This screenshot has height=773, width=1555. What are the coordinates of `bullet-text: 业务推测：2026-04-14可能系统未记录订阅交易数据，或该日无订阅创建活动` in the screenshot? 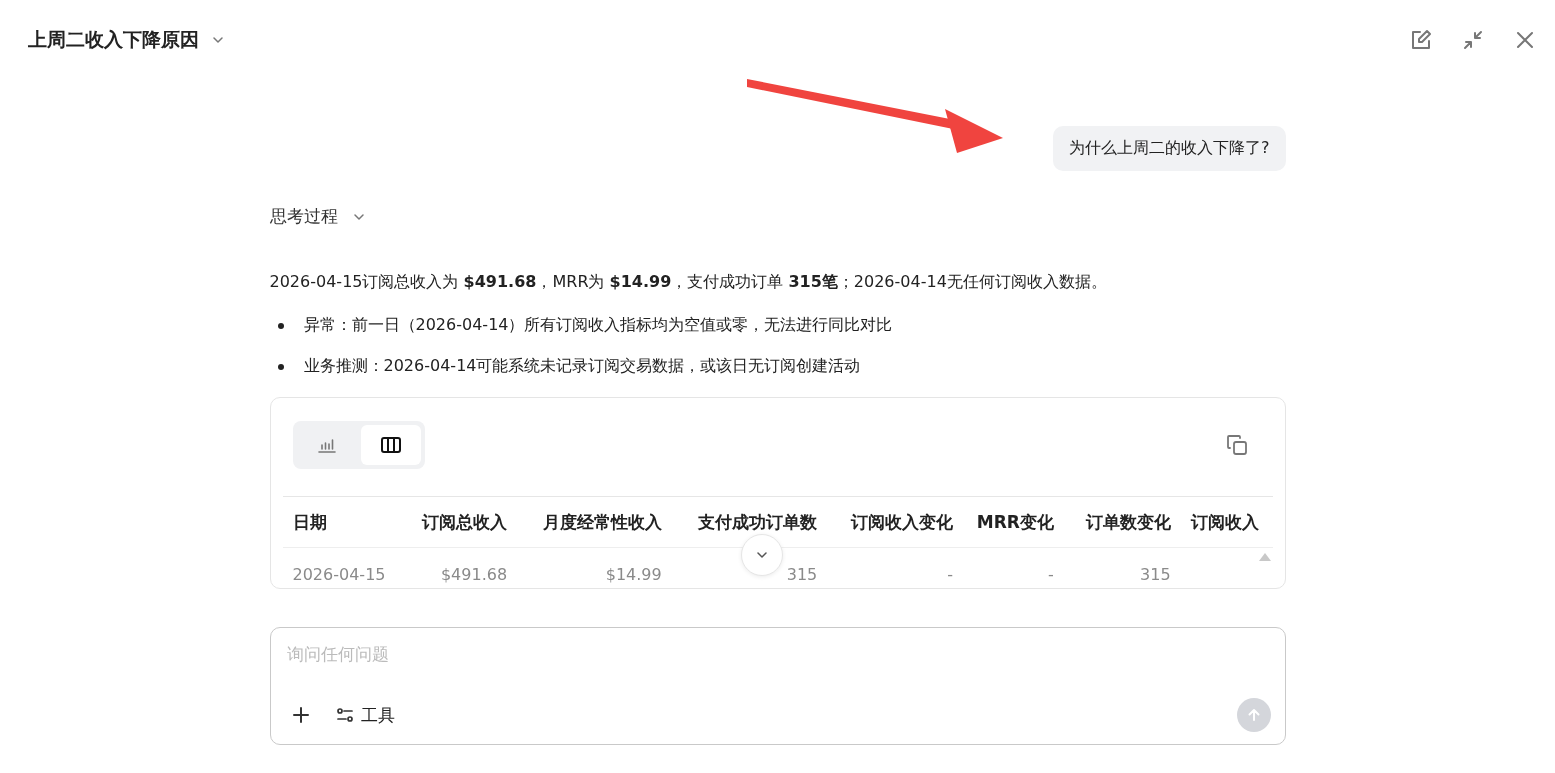 It's located at (582, 366).